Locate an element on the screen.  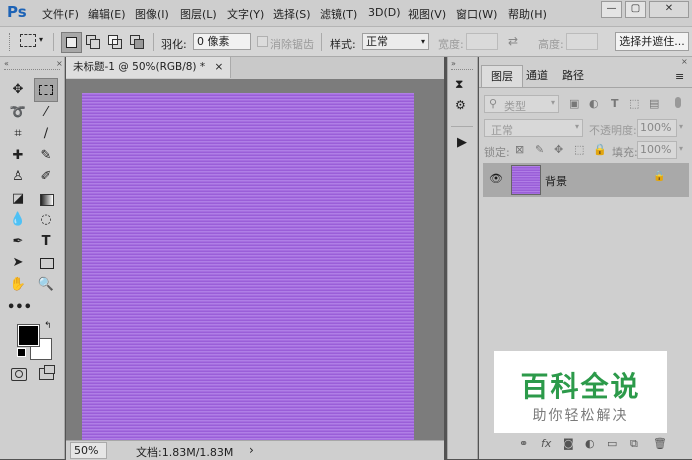
tool-preset-chevron-icon: ▾ is located at coordinates (41, 39).